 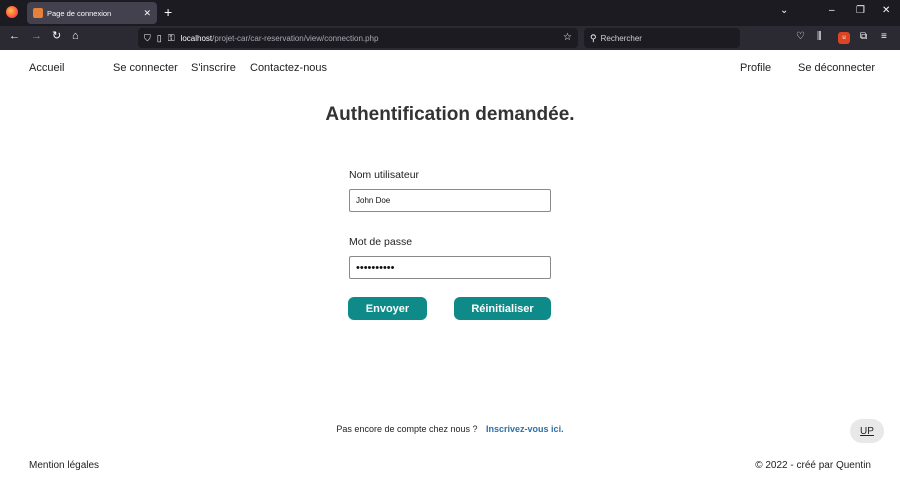 What do you see at coordinates (12, 12) in the screenshot?
I see `firefox-logo-icon` at bounding box center [12, 12].